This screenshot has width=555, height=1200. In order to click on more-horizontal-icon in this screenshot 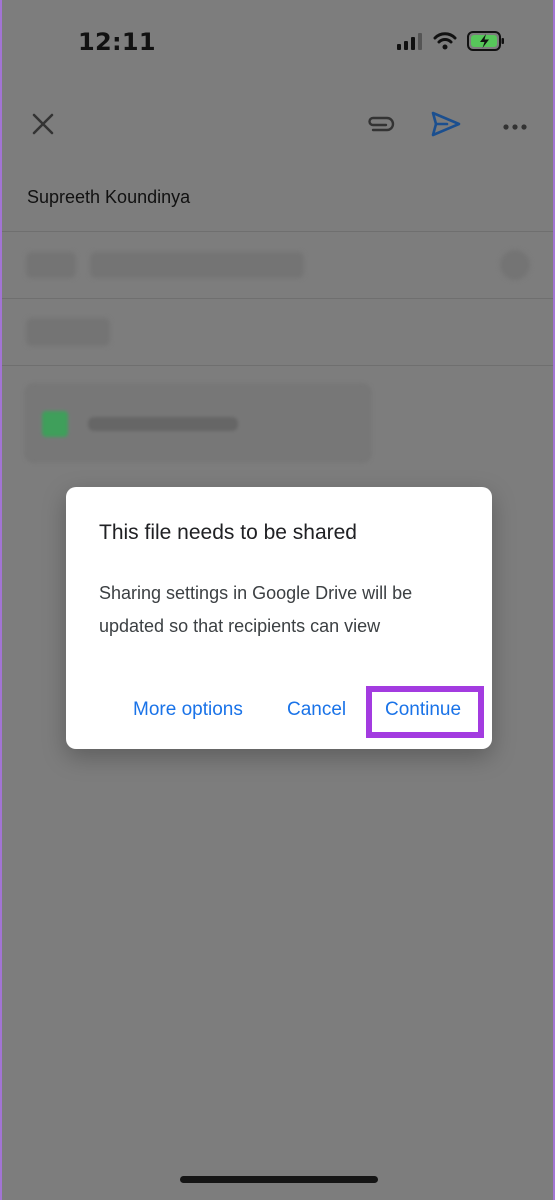, I will do `click(515, 126)`.